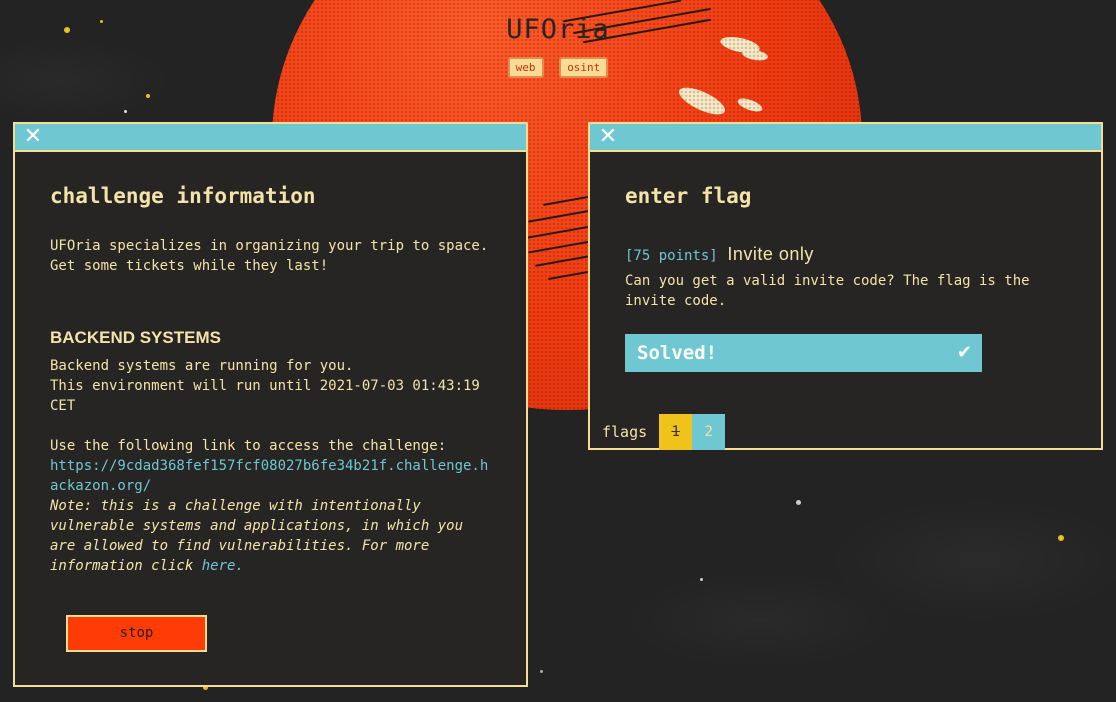 The image size is (1116, 702). I want to click on tag-osint: osint, so click(584, 67).